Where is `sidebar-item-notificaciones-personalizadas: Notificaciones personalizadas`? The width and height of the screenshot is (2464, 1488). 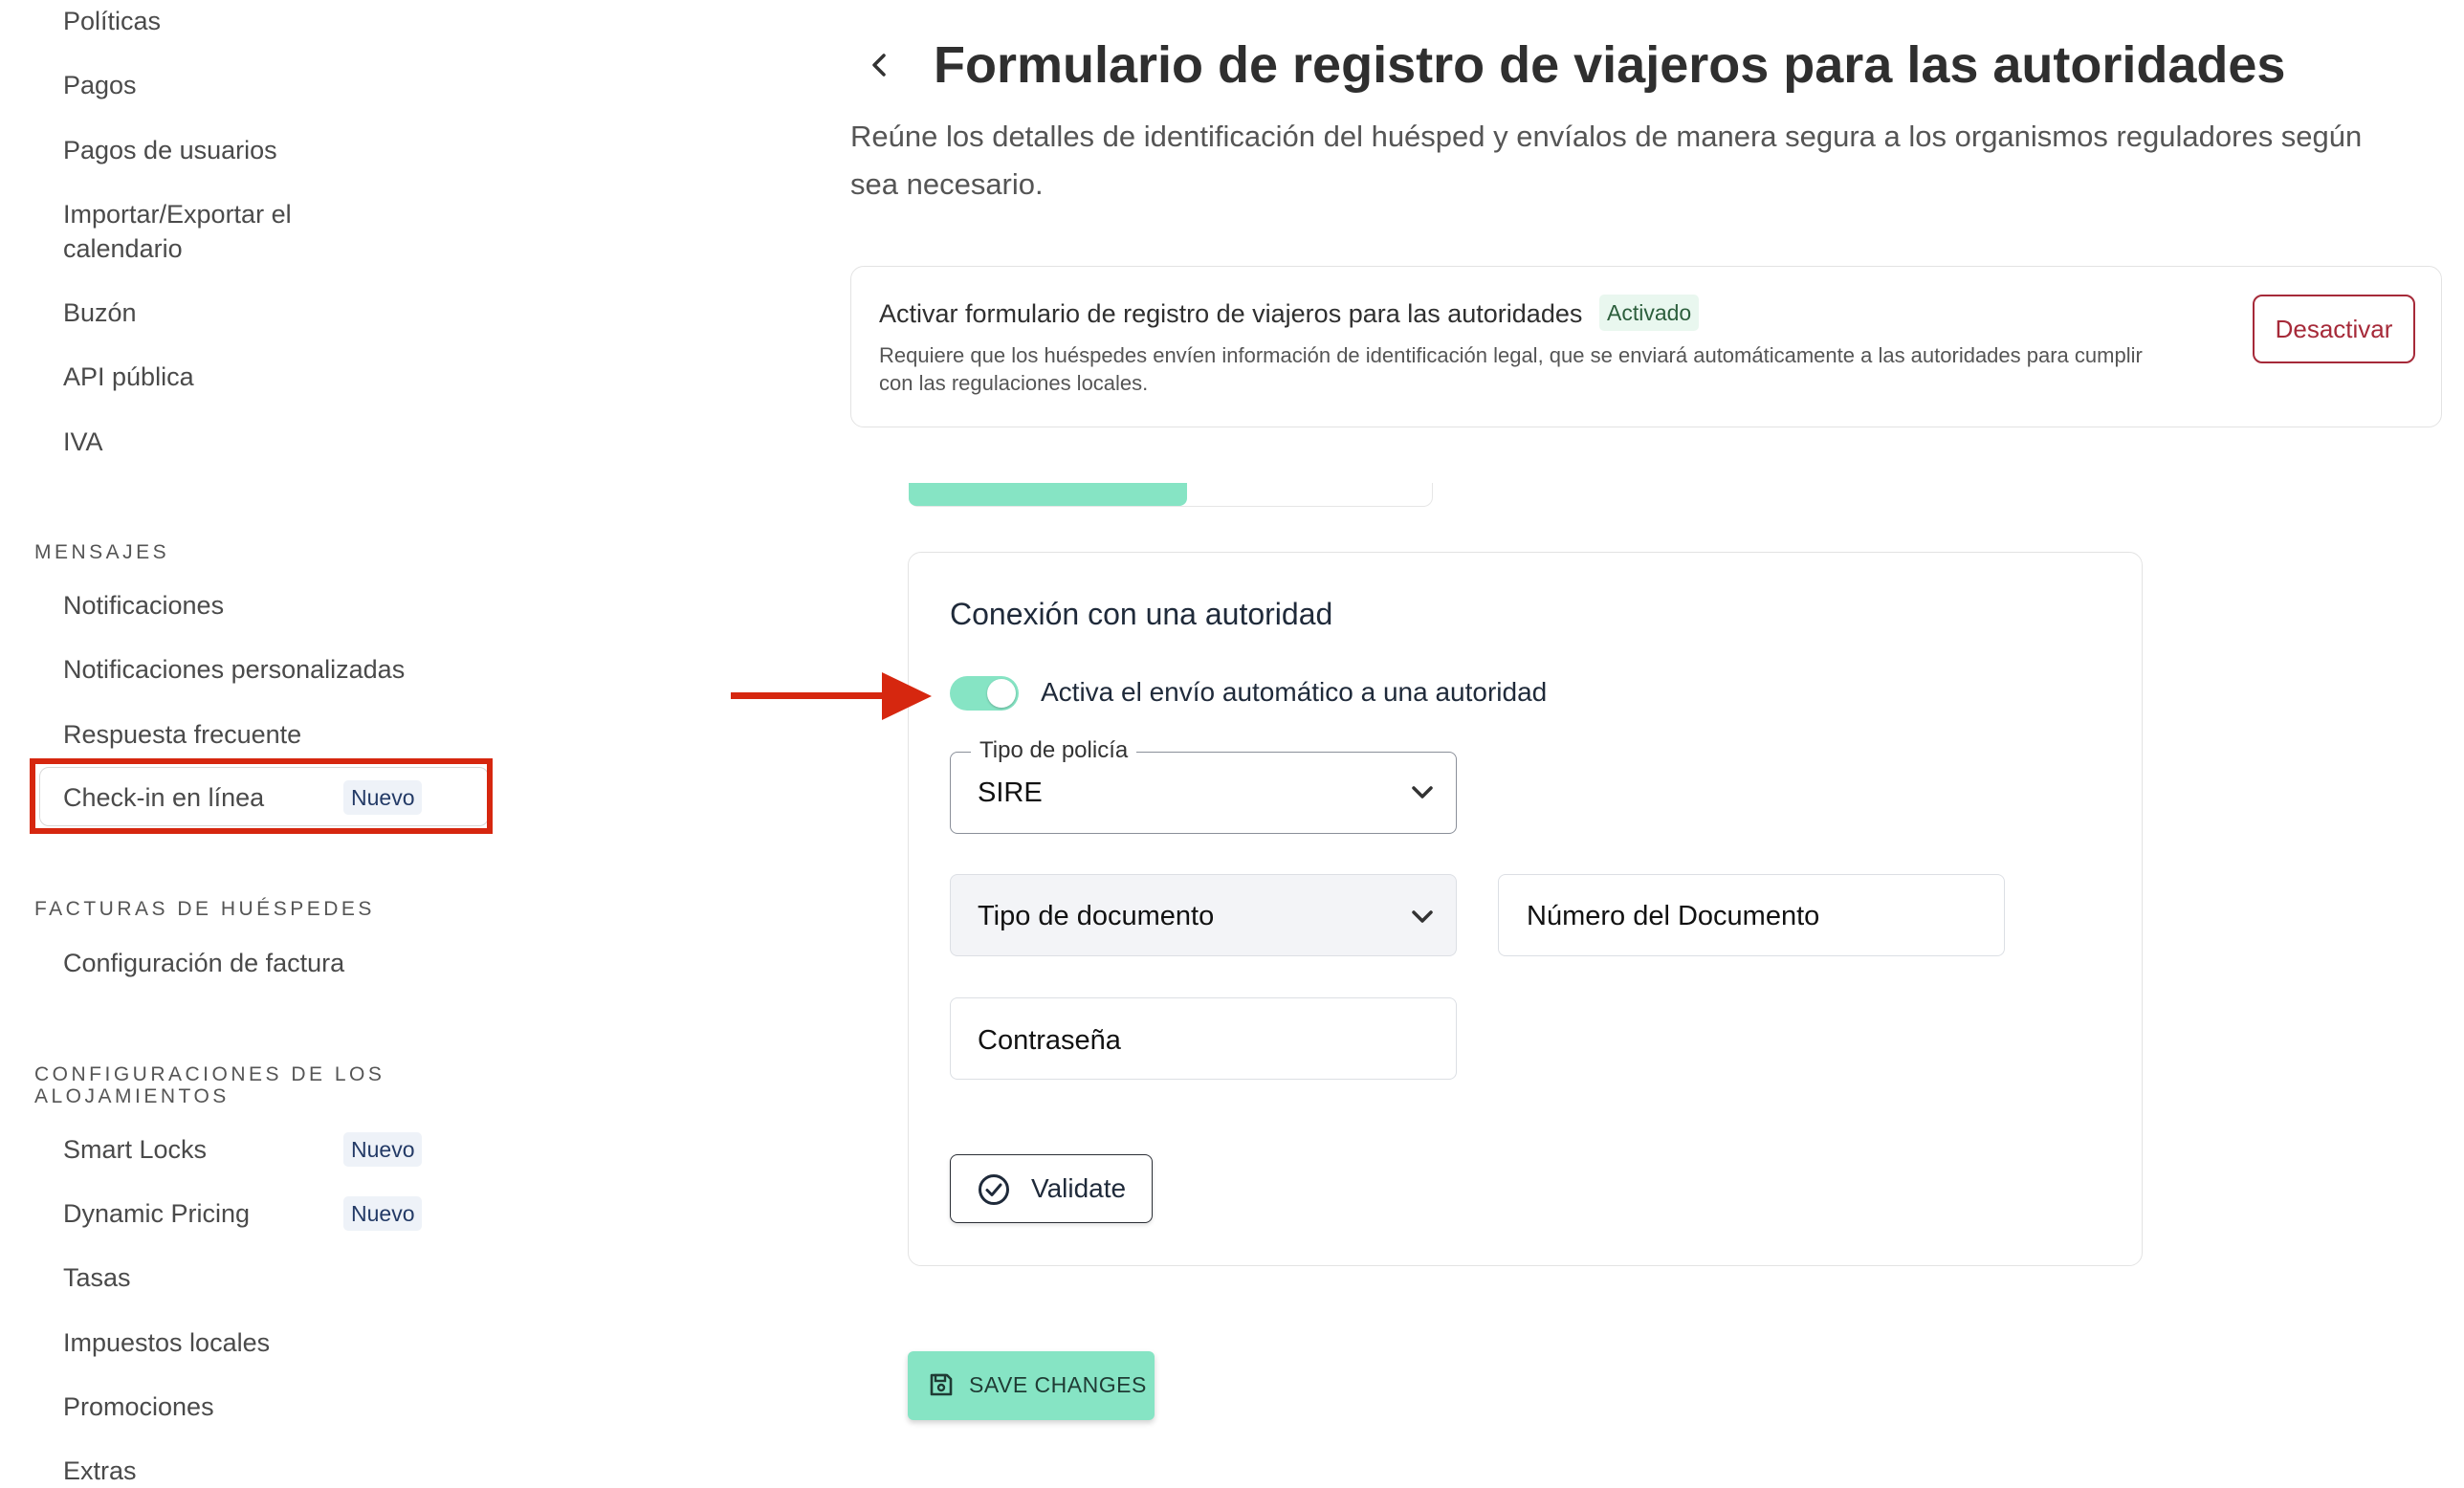 sidebar-item-notificaciones-personalizadas: Notificaciones personalizadas is located at coordinates (234, 669).